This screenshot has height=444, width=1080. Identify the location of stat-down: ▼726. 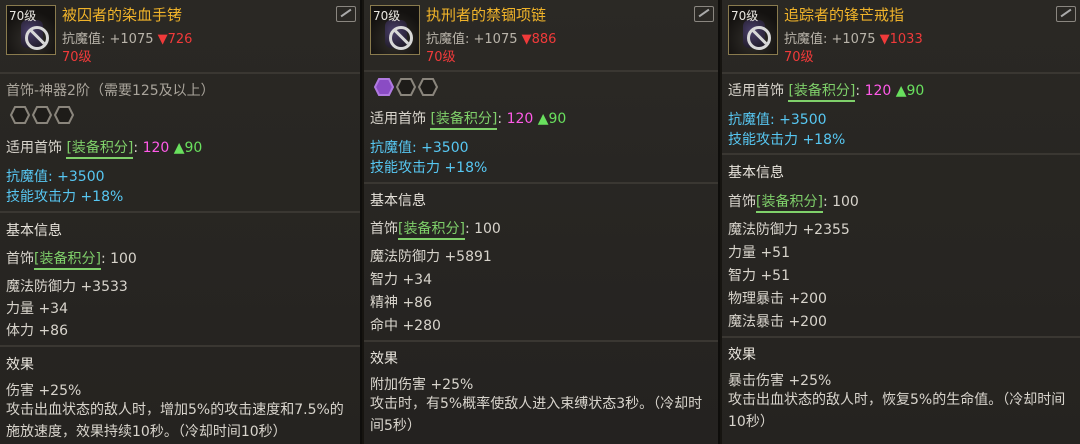
(175, 39).